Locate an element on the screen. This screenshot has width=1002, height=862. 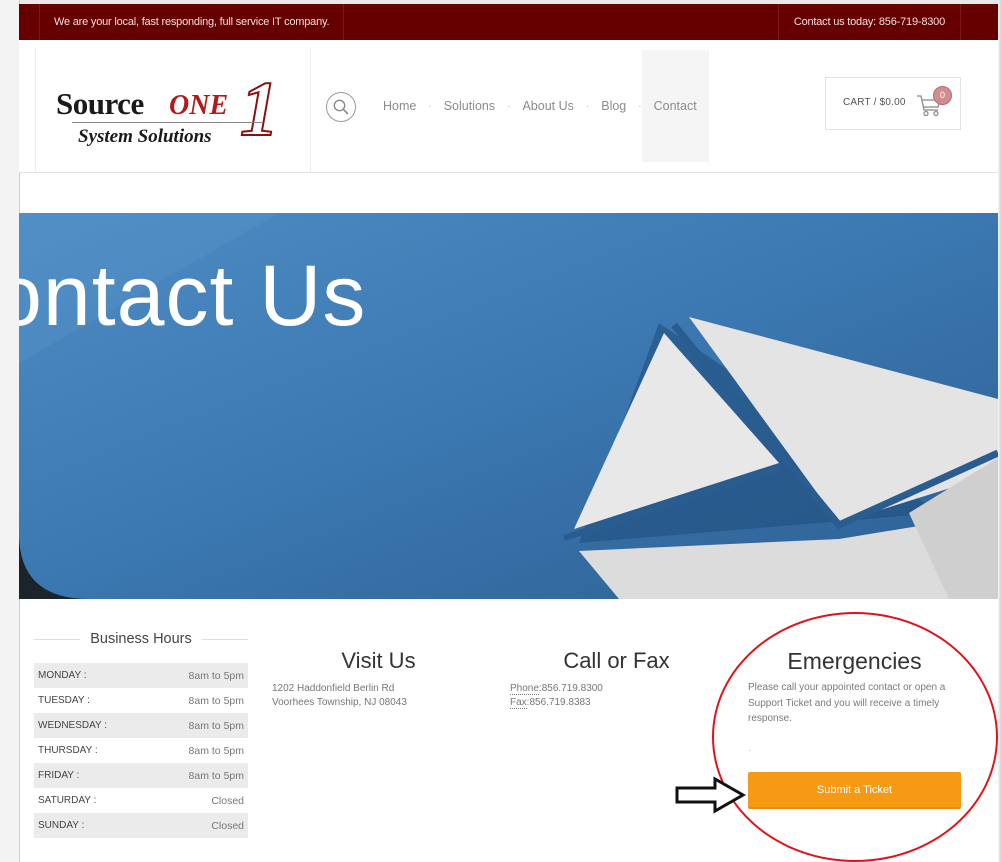
call-fax-title: Call or Fax is located at coordinates (616, 660).